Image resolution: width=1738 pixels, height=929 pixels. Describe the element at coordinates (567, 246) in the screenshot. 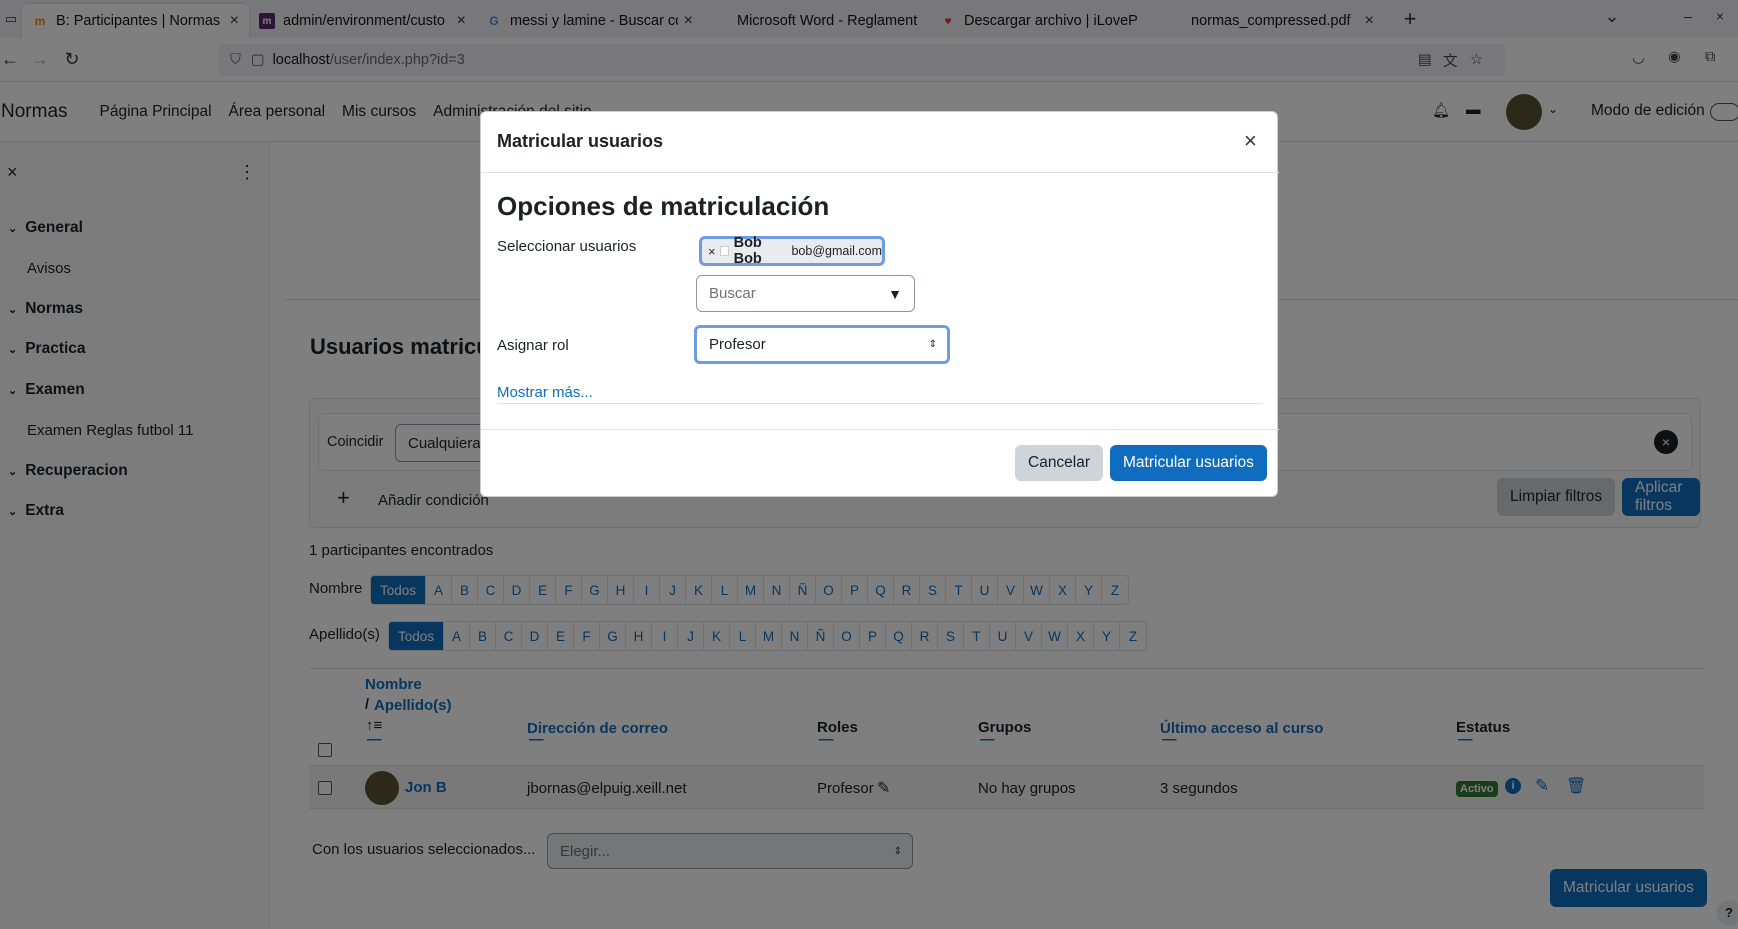

I see `select-users-label: Seleccionar usuarios` at that location.